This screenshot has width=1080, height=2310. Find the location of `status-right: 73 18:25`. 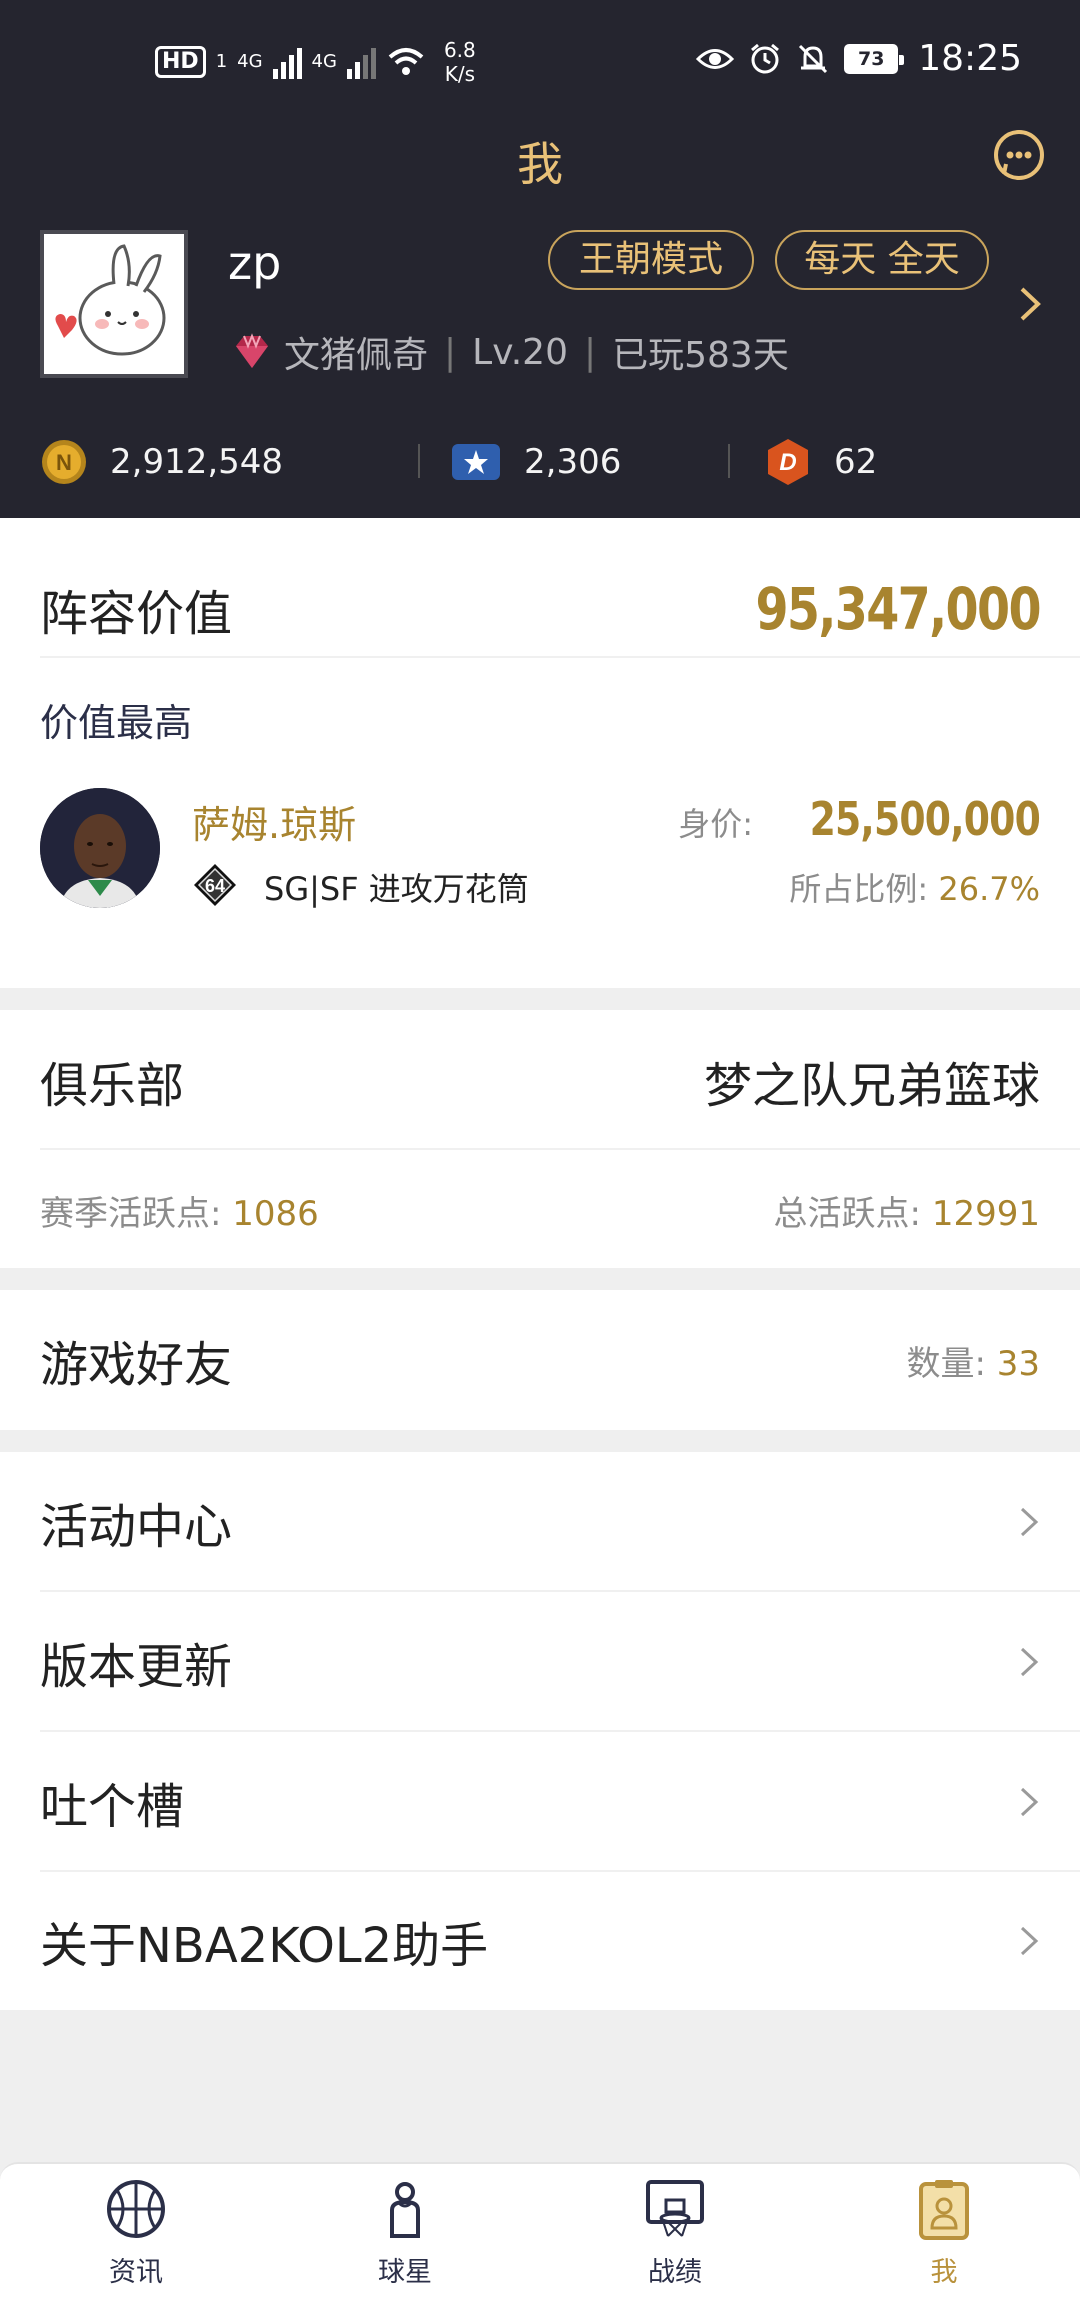

status-right: 73 18:25 is located at coordinates (859, 58).